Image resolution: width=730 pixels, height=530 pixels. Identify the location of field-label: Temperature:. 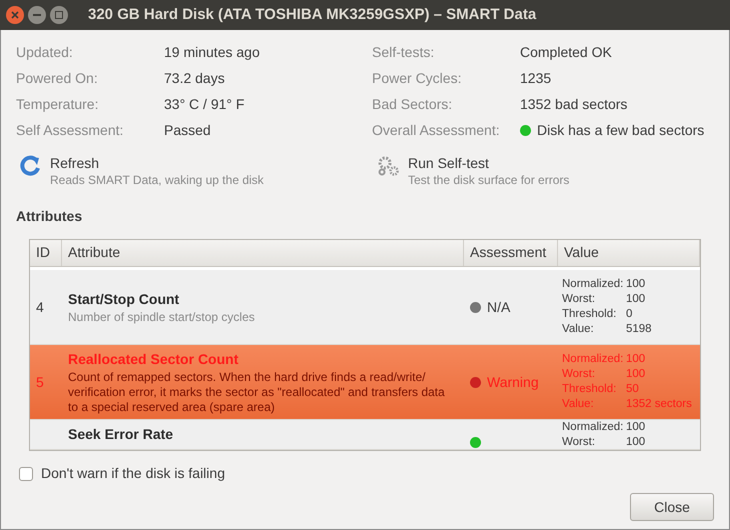
(58, 104).